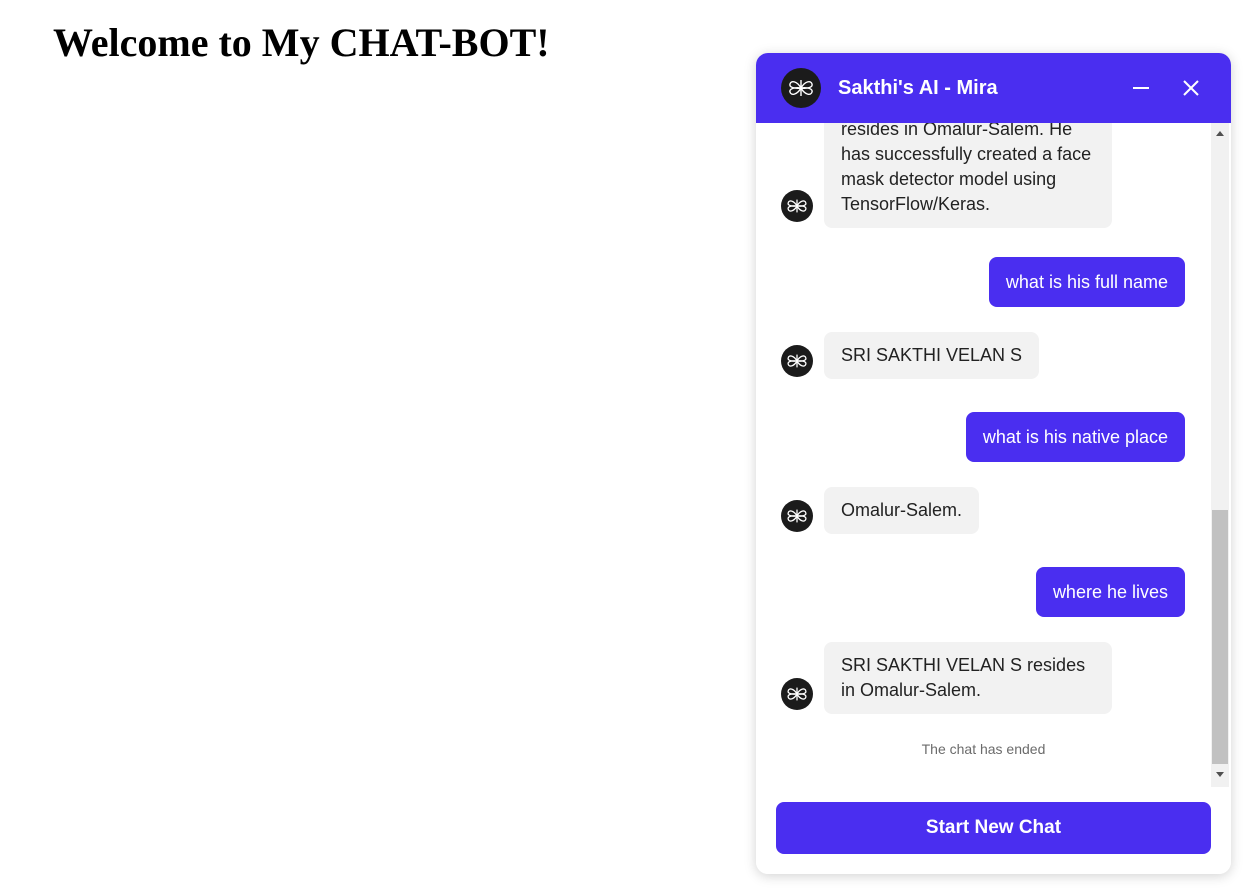  I want to click on close-button, so click(1191, 88).